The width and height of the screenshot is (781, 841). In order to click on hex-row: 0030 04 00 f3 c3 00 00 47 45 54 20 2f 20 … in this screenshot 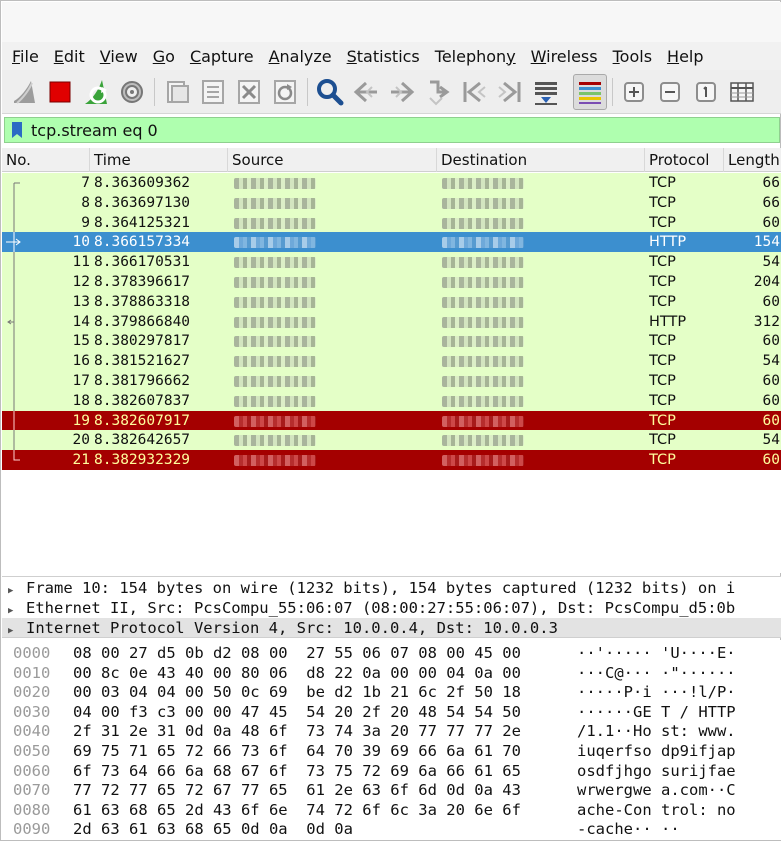, I will do `click(391, 713)`.